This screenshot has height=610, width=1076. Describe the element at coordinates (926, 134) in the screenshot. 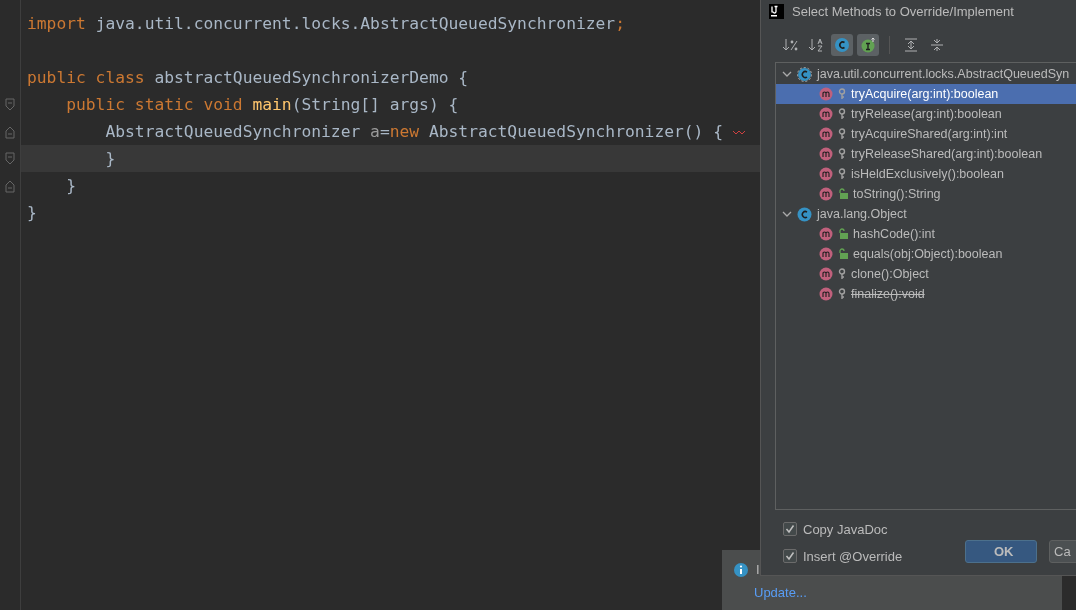

I see `method-row: tryAcquireShared(arg:int):int` at that location.